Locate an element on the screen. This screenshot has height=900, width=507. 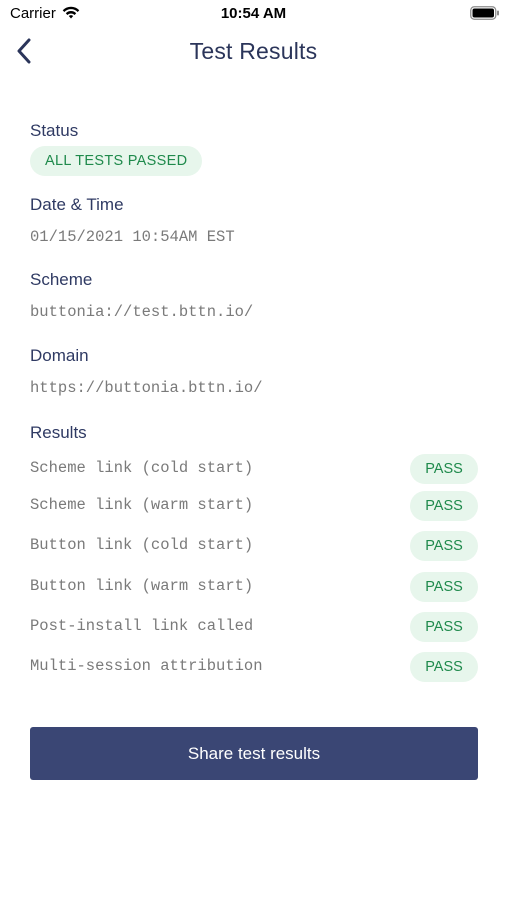
status-badge: ALL TESTS PASSED is located at coordinates (116, 161).